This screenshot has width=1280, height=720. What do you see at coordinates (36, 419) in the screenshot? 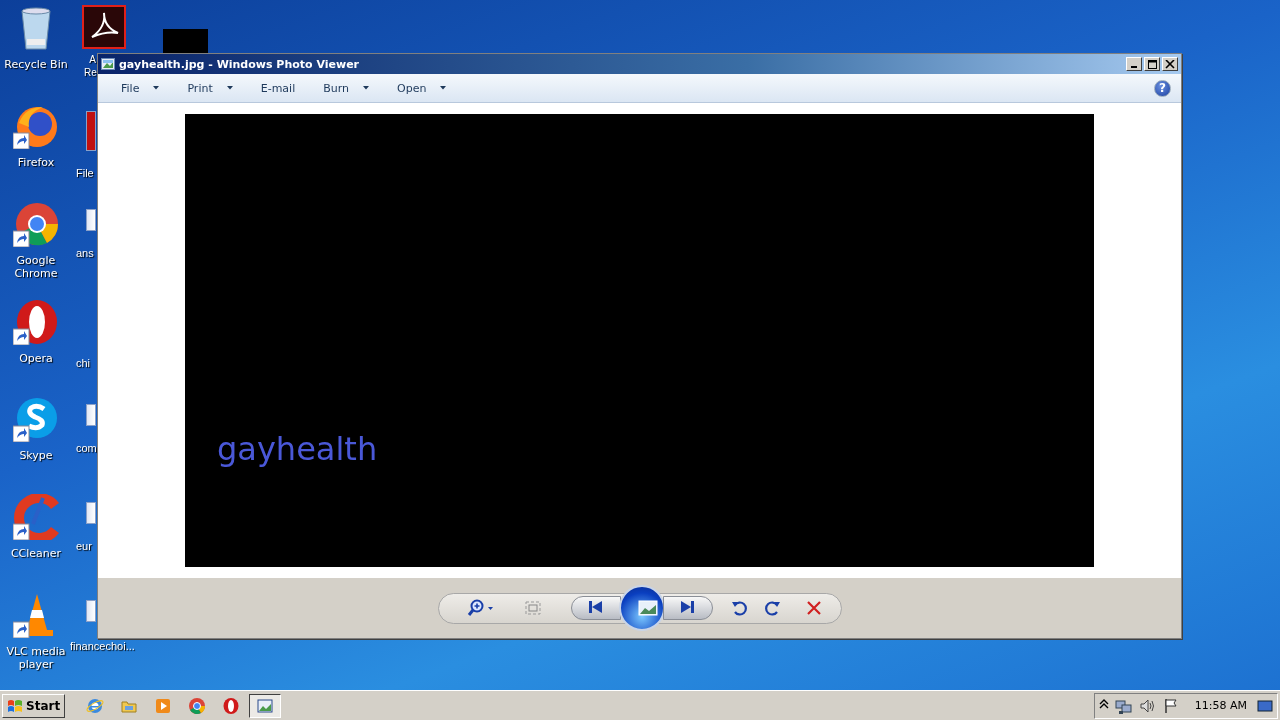
I see `skype-icon` at bounding box center [36, 419].